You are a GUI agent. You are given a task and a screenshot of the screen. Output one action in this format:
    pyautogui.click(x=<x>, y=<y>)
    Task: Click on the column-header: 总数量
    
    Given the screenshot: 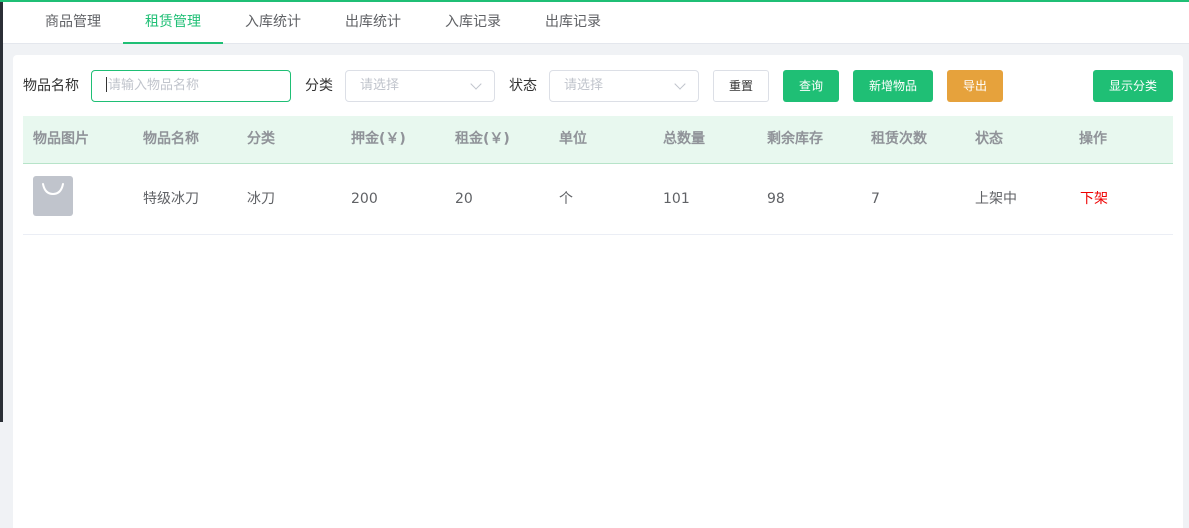 What is the action you would take?
    pyautogui.click(x=684, y=139)
    